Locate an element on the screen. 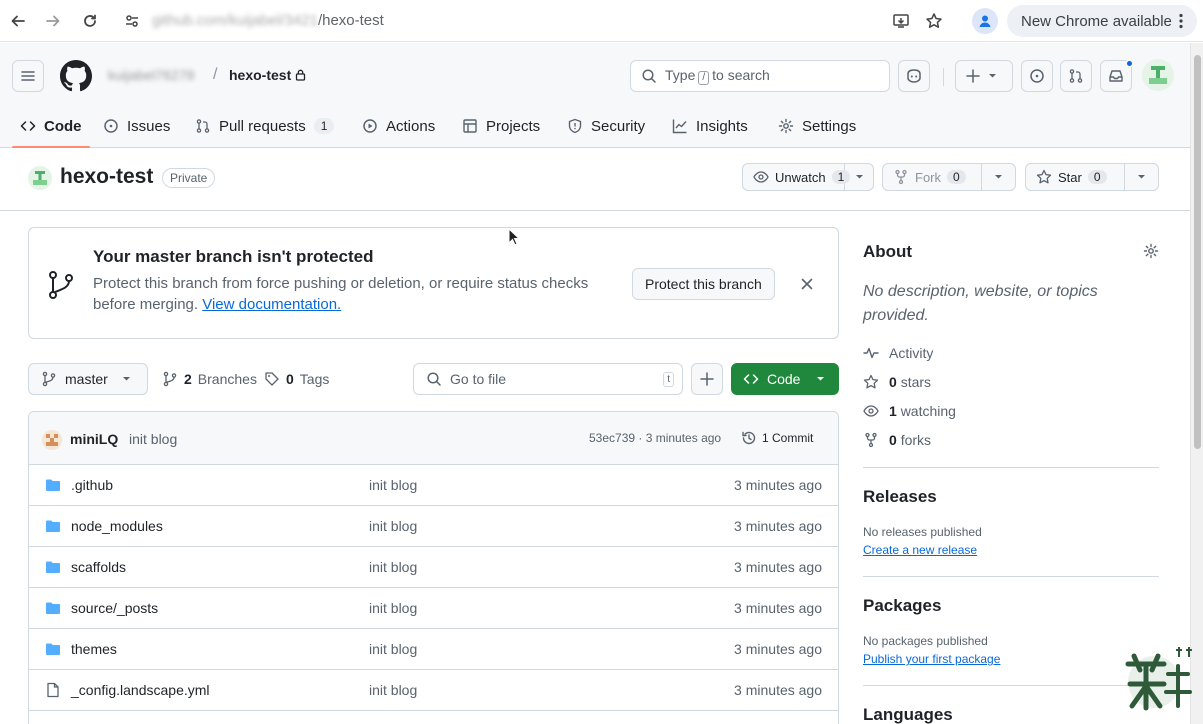 The height and width of the screenshot is (724, 1203). copilot-icon is located at coordinates (914, 76).